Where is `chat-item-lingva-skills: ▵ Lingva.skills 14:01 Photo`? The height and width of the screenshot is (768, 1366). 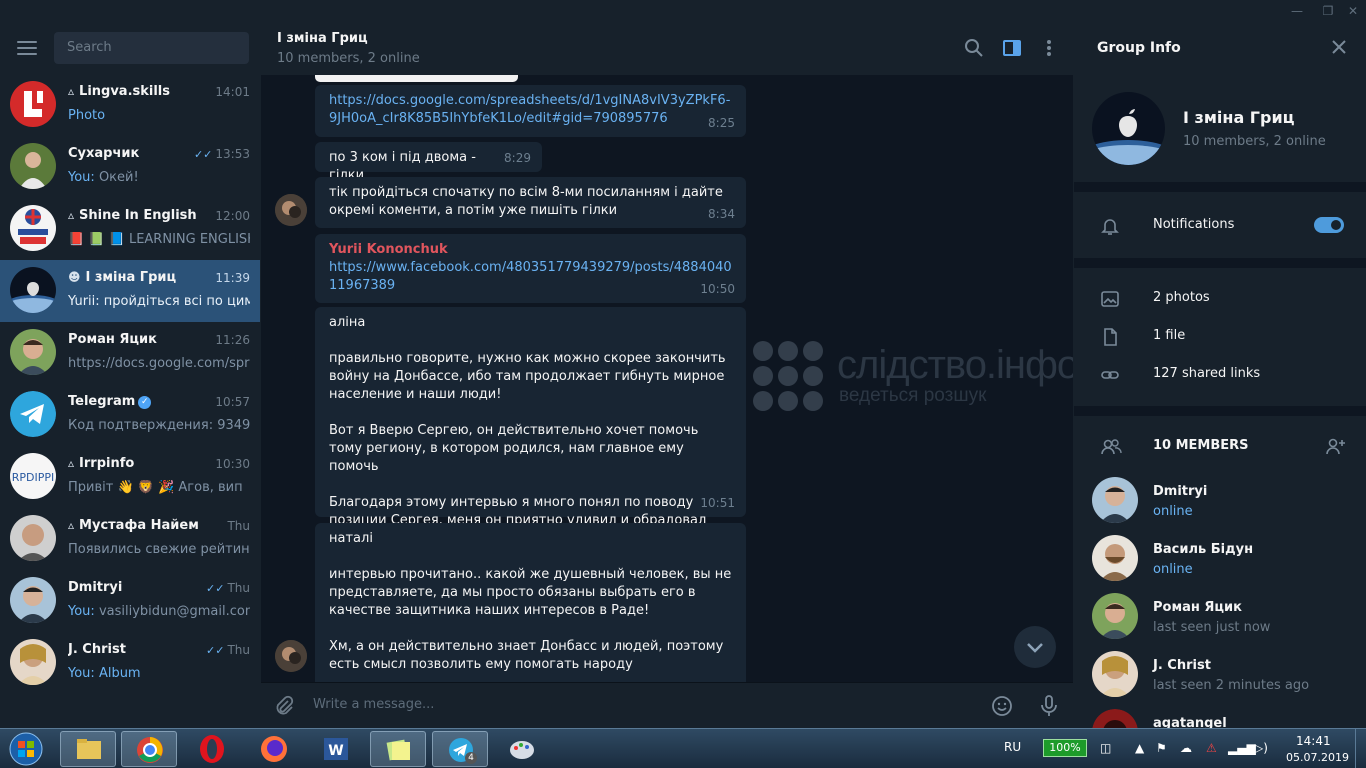 chat-item-lingva-skills: ▵ Lingva.skills 14:01 Photo is located at coordinates (130, 105).